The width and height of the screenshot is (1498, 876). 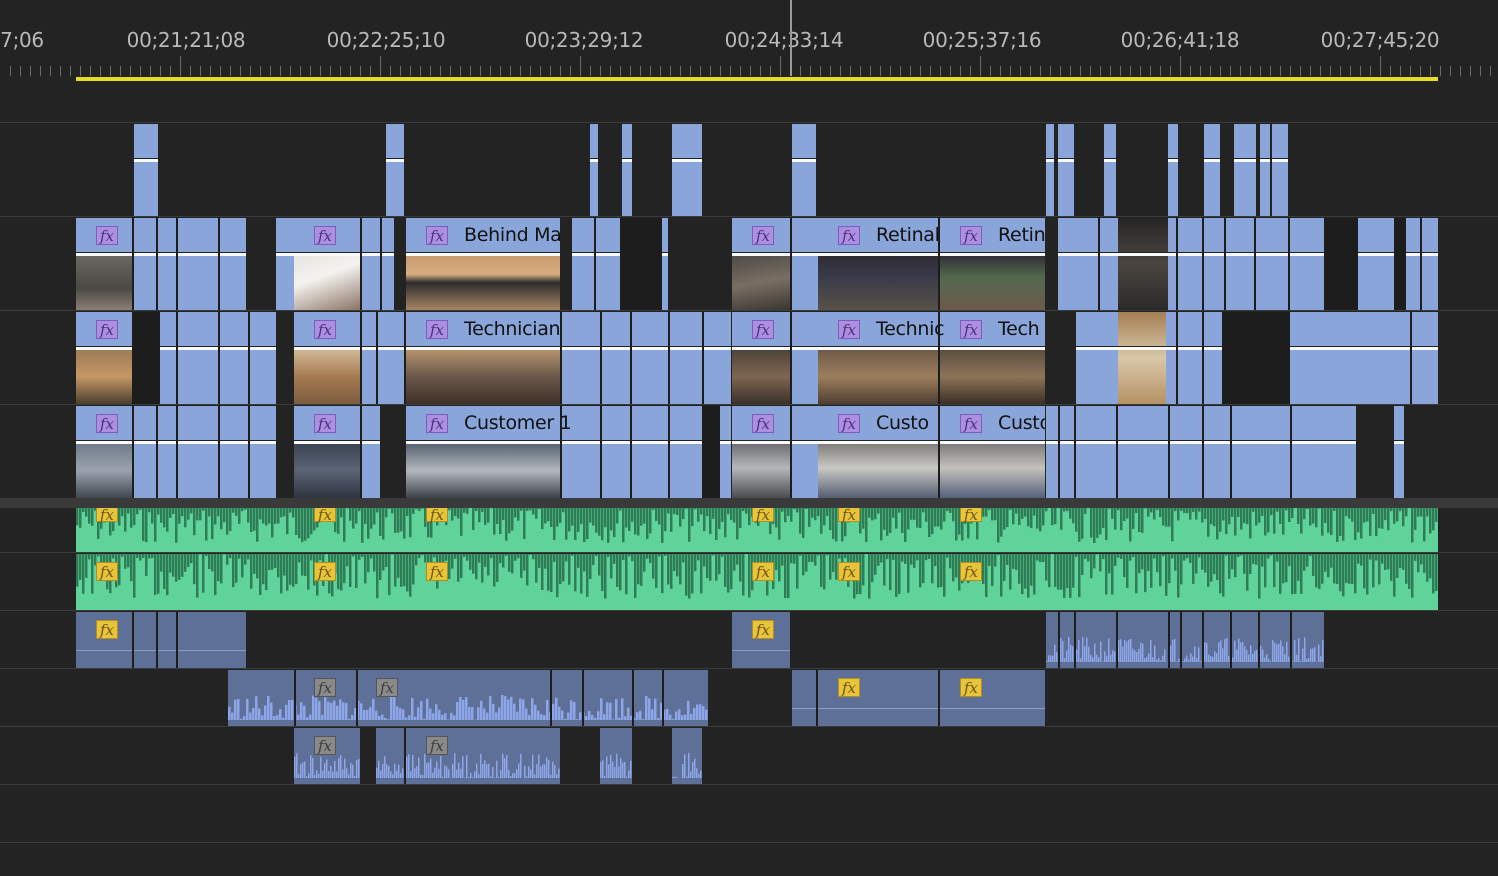 What do you see at coordinates (888, 264) in the screenshot?
I see `video-clip: fx fx Retinal fx Retin` at bounding box center [888, 264].